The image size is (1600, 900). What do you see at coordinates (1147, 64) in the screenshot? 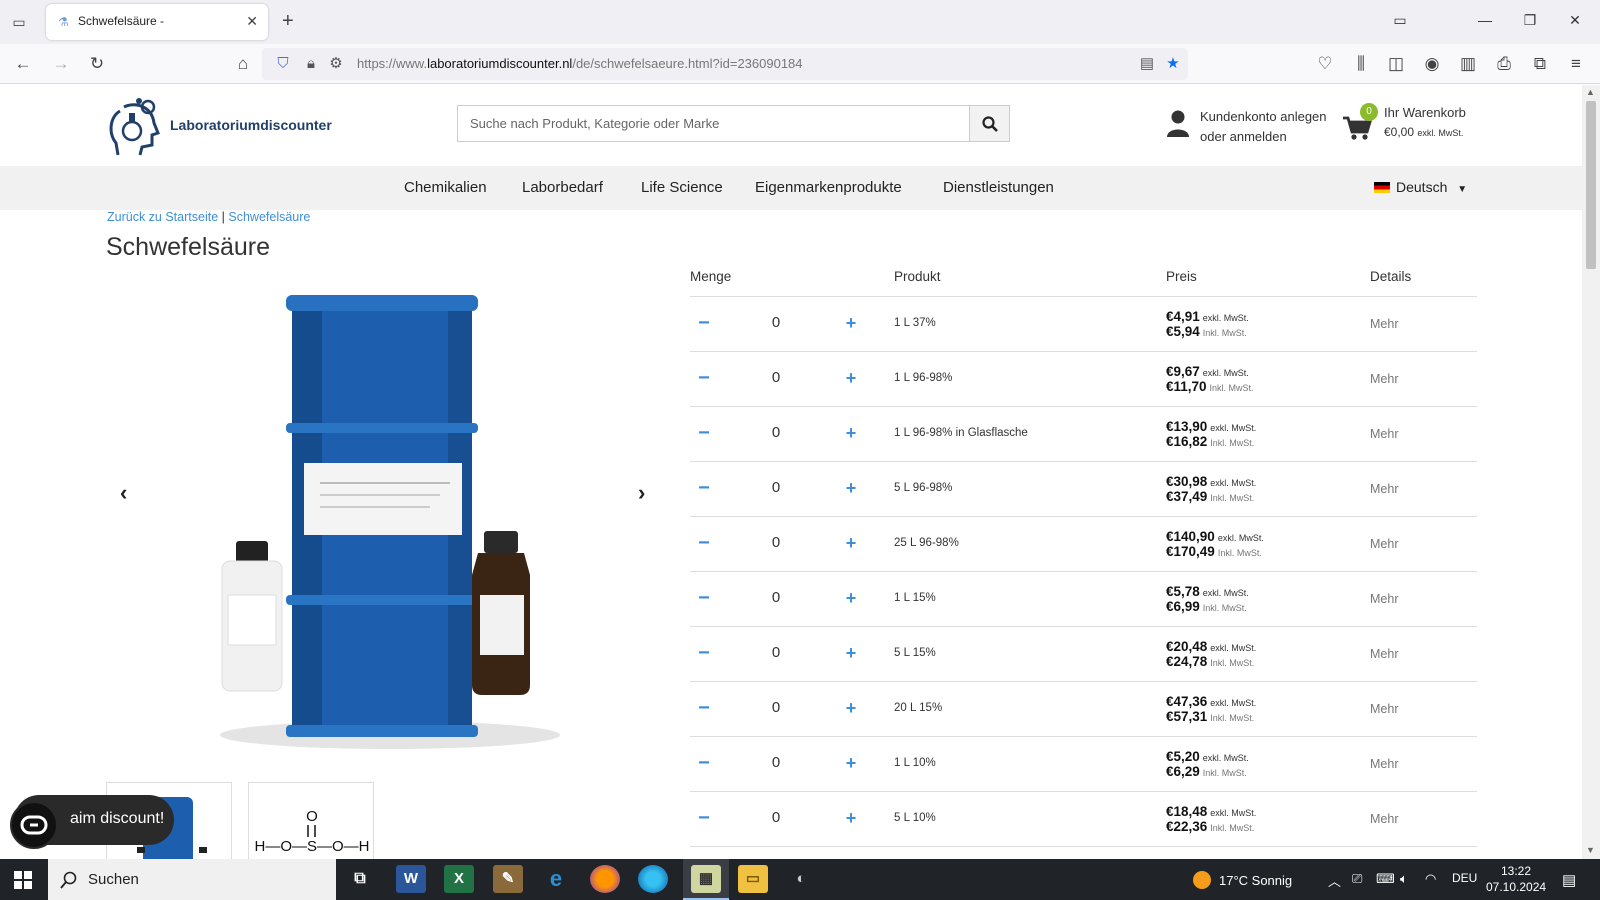
I see `reader-view-icon: ▤` at bounding box center [1147, 64].